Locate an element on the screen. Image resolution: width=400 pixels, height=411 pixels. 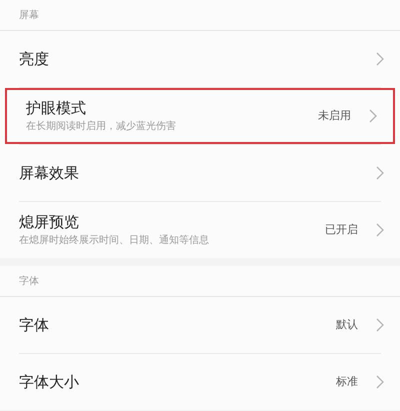
row-subtitle: 在熄屏时始终展示时间、日期、通知等信息 is located at coordinates (114, 241).